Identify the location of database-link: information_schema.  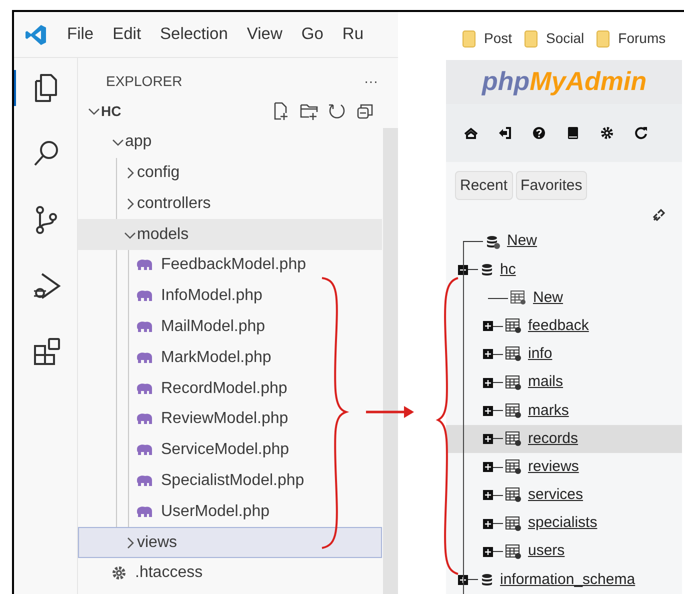
(568, 580).